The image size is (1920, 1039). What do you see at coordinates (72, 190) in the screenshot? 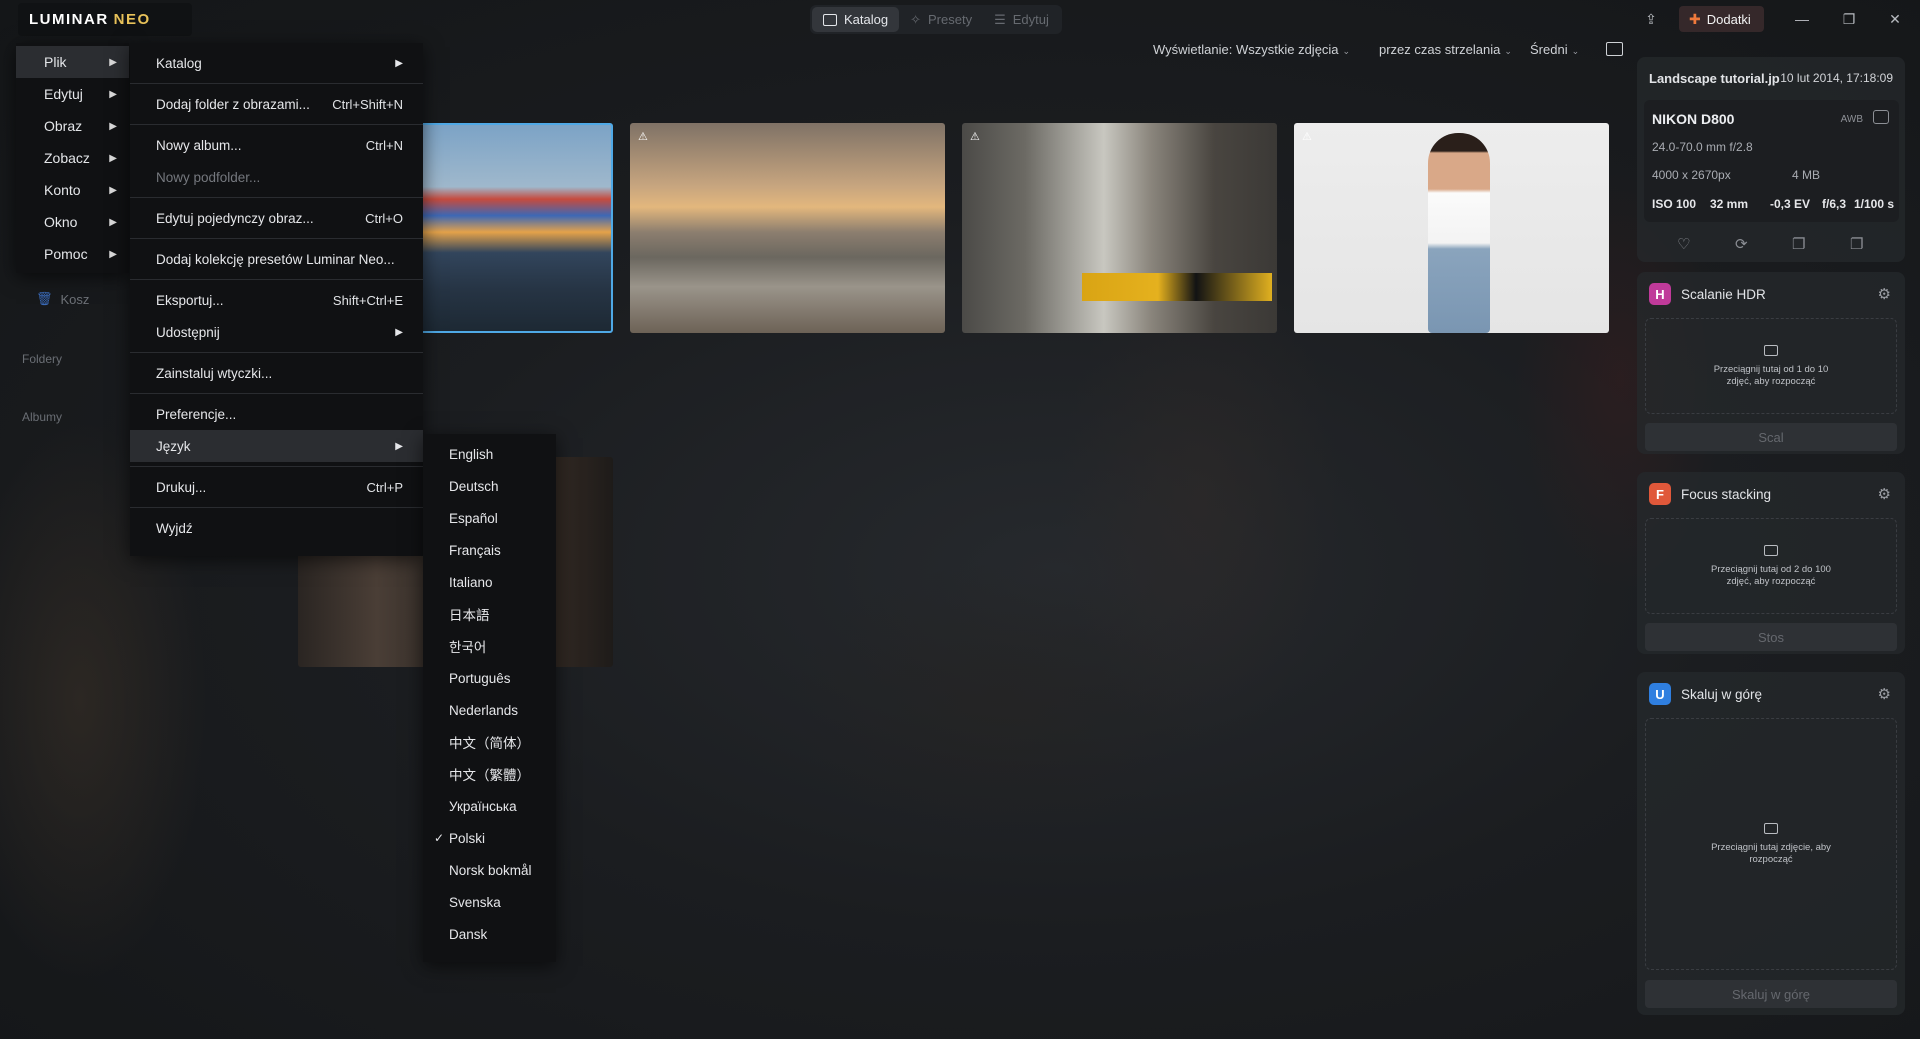
I see `menu-konto: Konto ▶` at bounding box center [72, 190].